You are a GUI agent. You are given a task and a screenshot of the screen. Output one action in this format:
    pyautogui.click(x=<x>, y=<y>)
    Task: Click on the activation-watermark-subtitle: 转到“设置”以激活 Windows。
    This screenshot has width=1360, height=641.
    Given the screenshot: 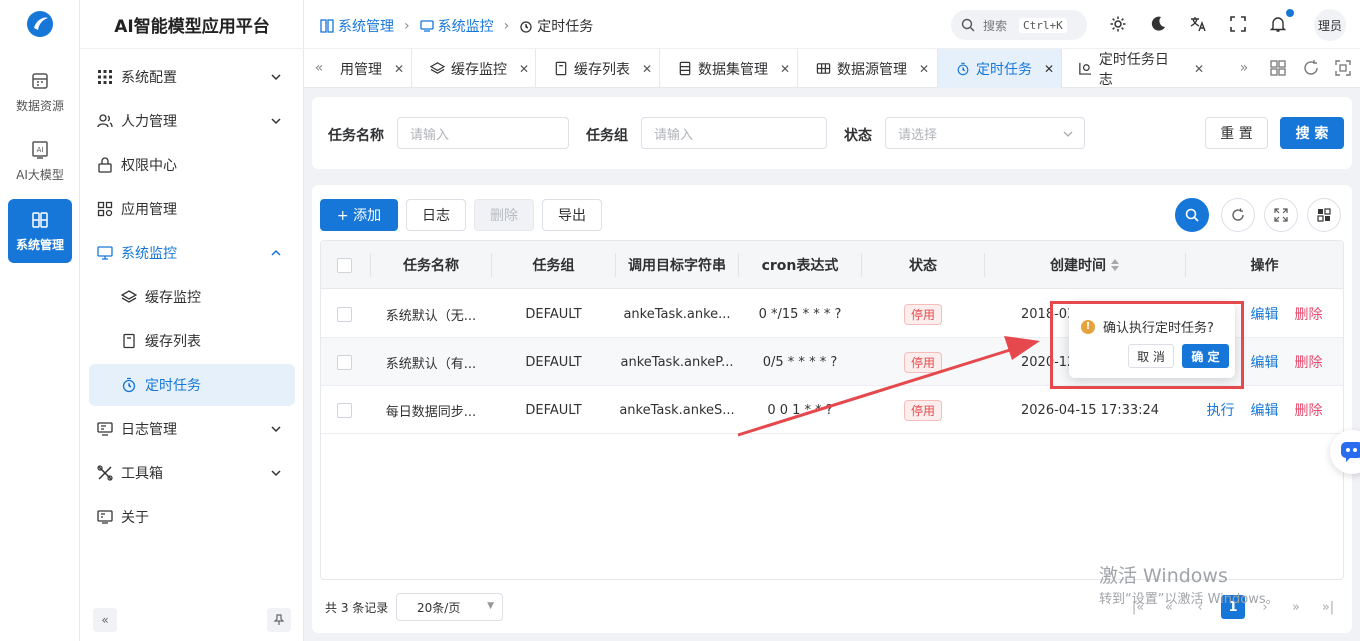 What is the action you would take?
    pyautogui.click(x=1189, y=599)
    